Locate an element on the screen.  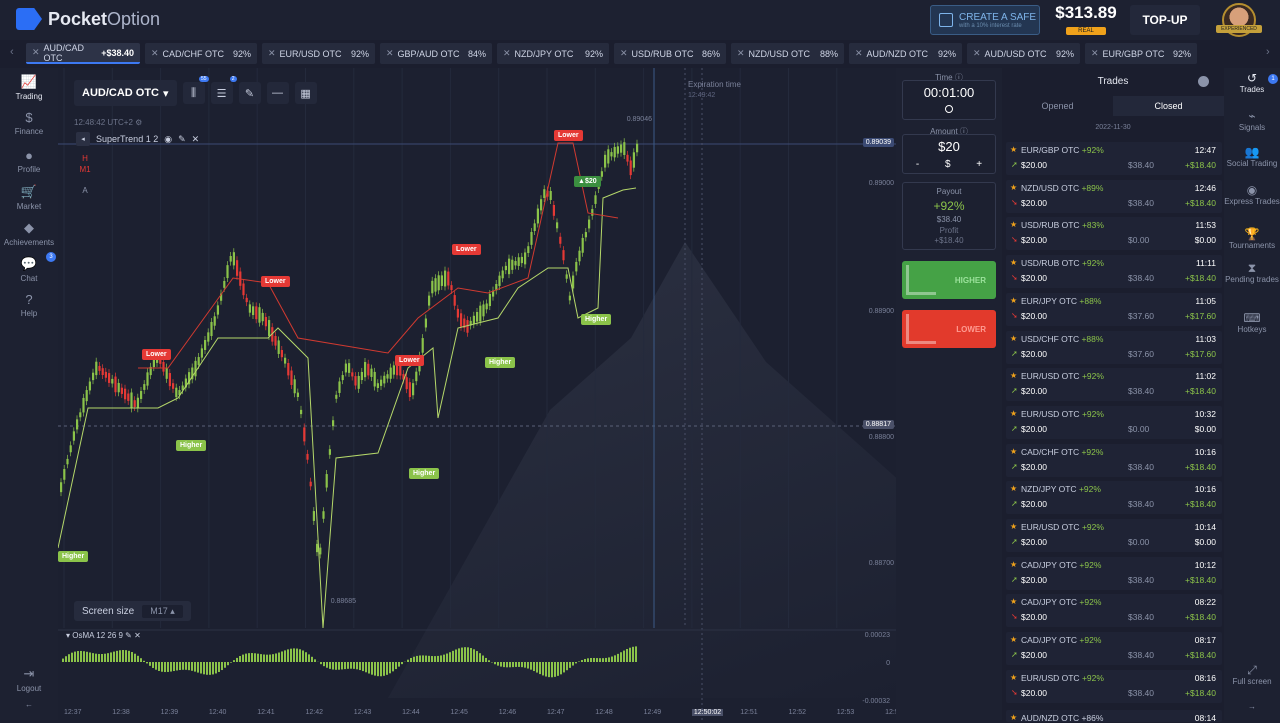
amount-selector: $20 - $ + is located at coordinates (949, 154).